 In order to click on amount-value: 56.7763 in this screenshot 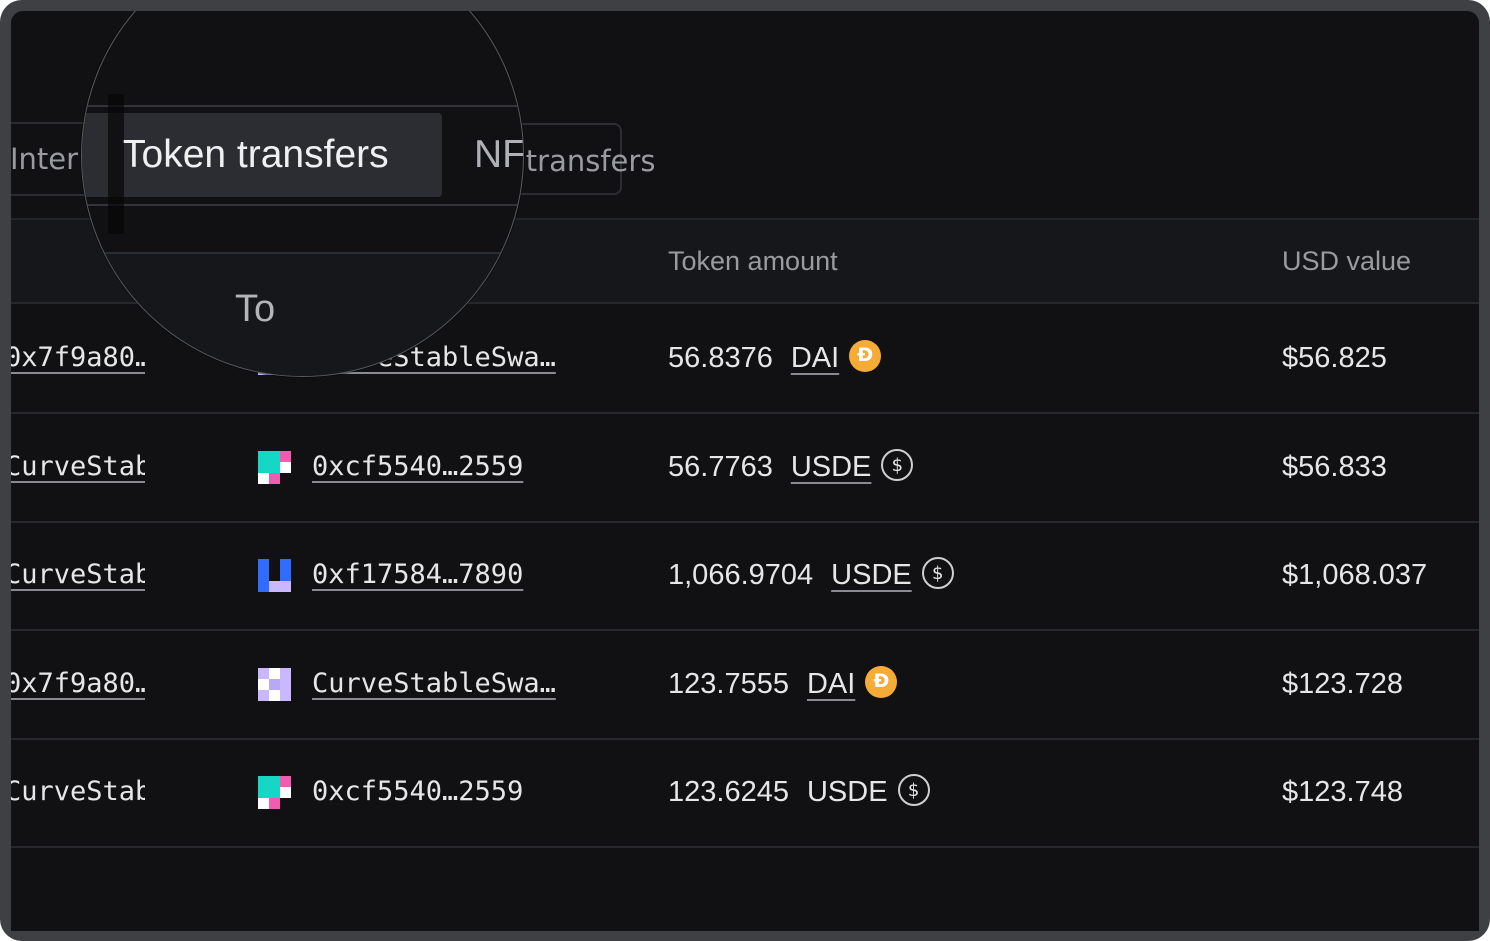, I will do `click(720, 466)`.